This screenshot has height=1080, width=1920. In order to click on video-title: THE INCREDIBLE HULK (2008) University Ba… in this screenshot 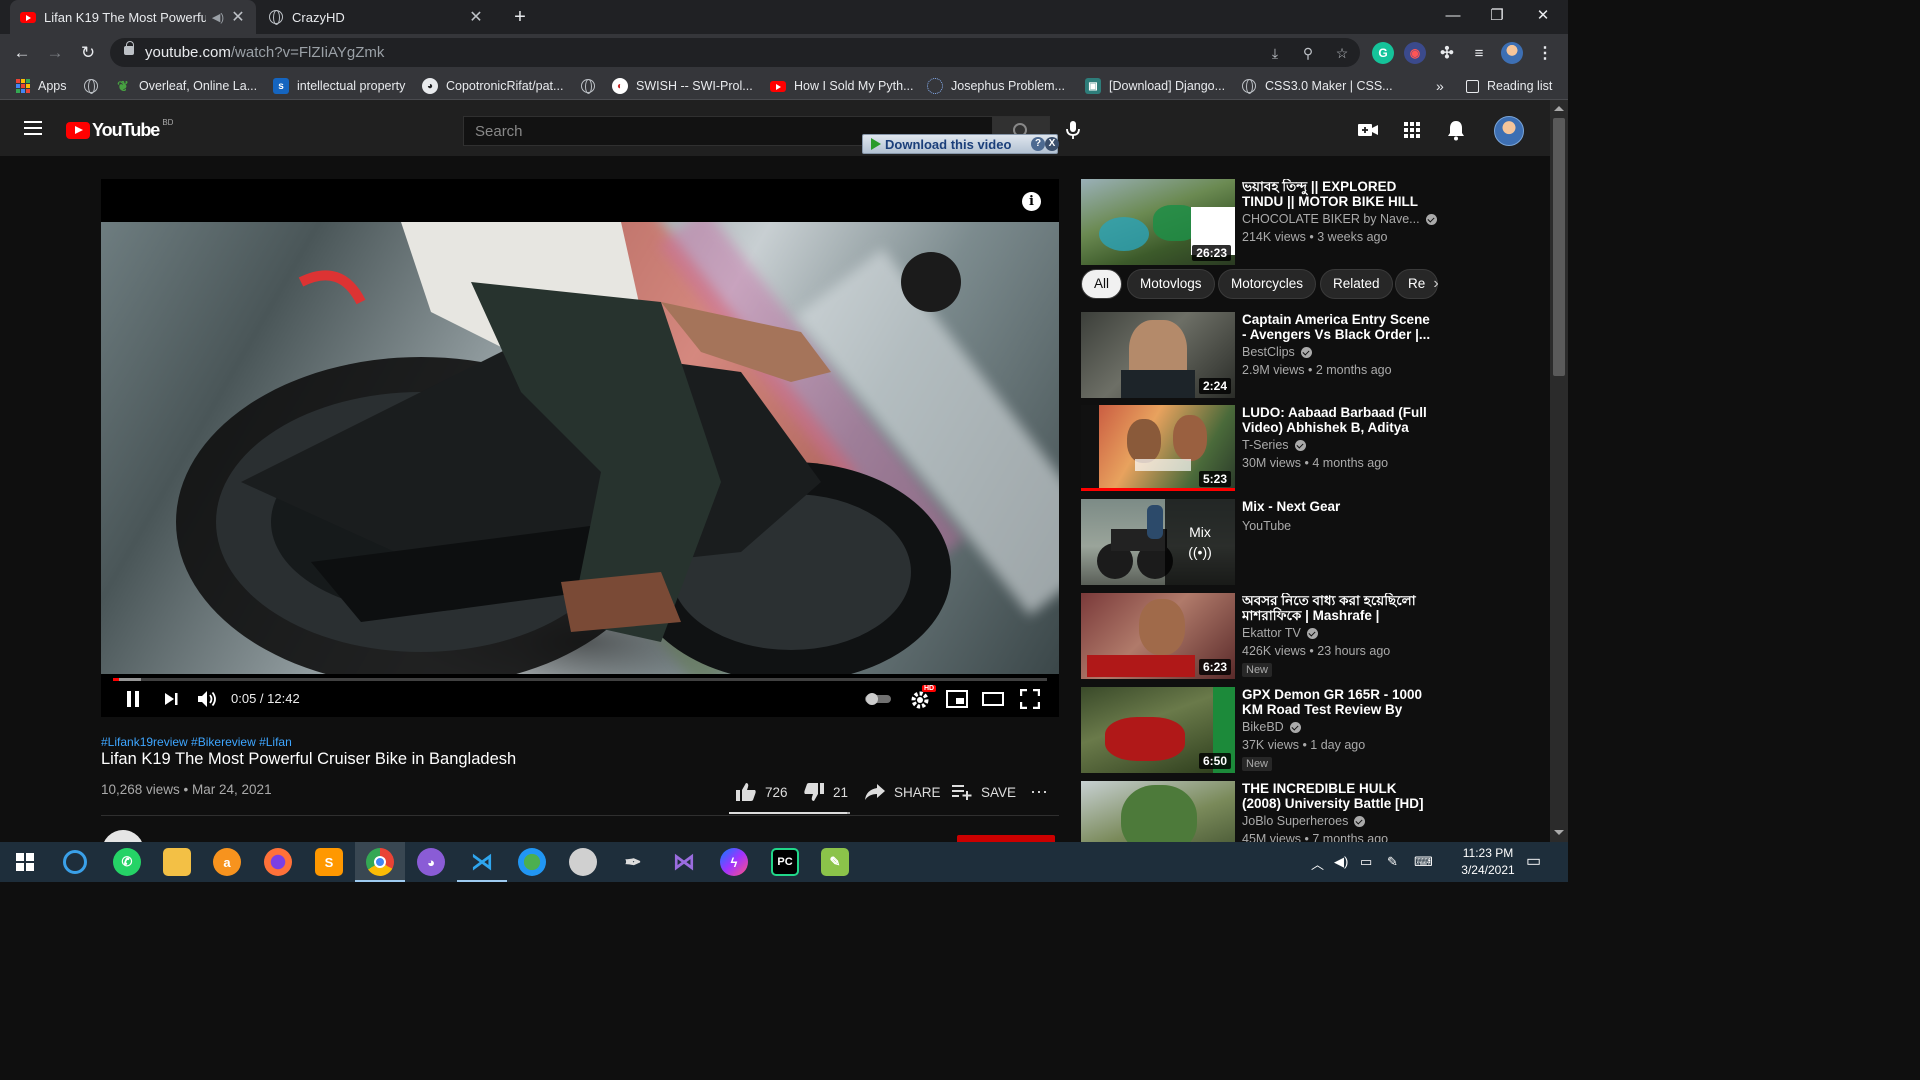, I will do `click(1338, 796)`.